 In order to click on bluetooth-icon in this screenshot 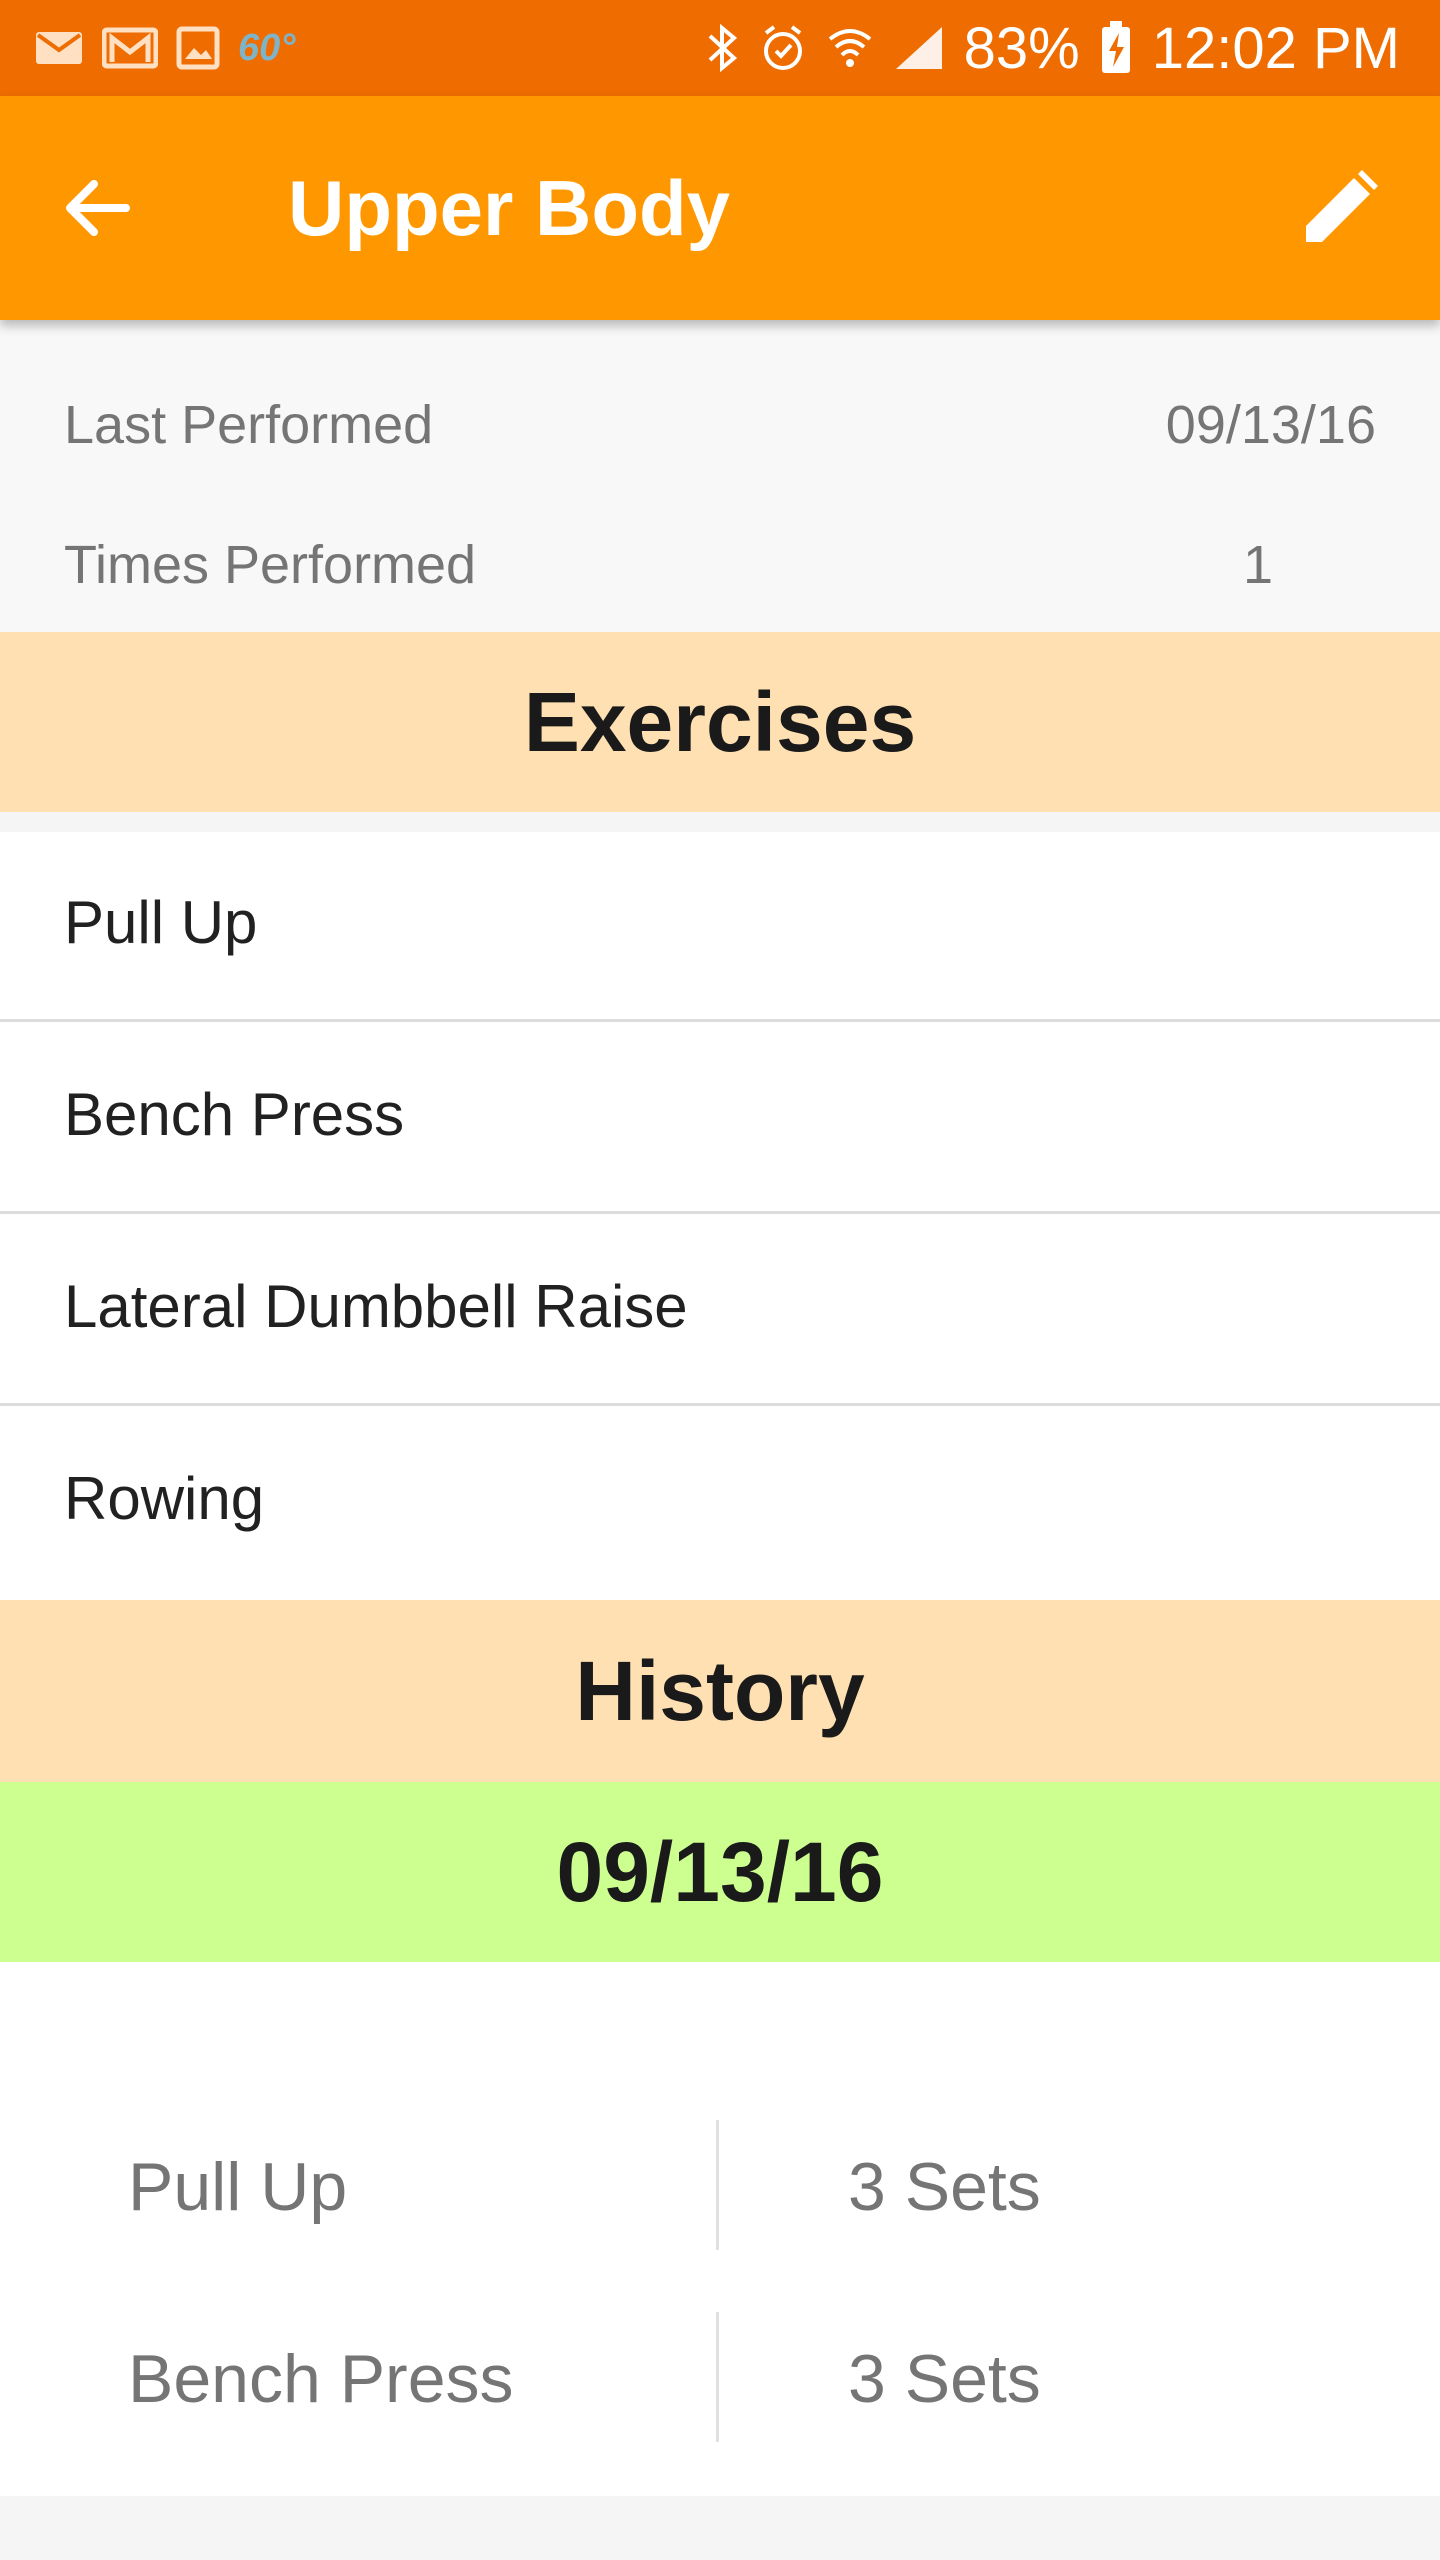, I will do `click(723, 48)`.